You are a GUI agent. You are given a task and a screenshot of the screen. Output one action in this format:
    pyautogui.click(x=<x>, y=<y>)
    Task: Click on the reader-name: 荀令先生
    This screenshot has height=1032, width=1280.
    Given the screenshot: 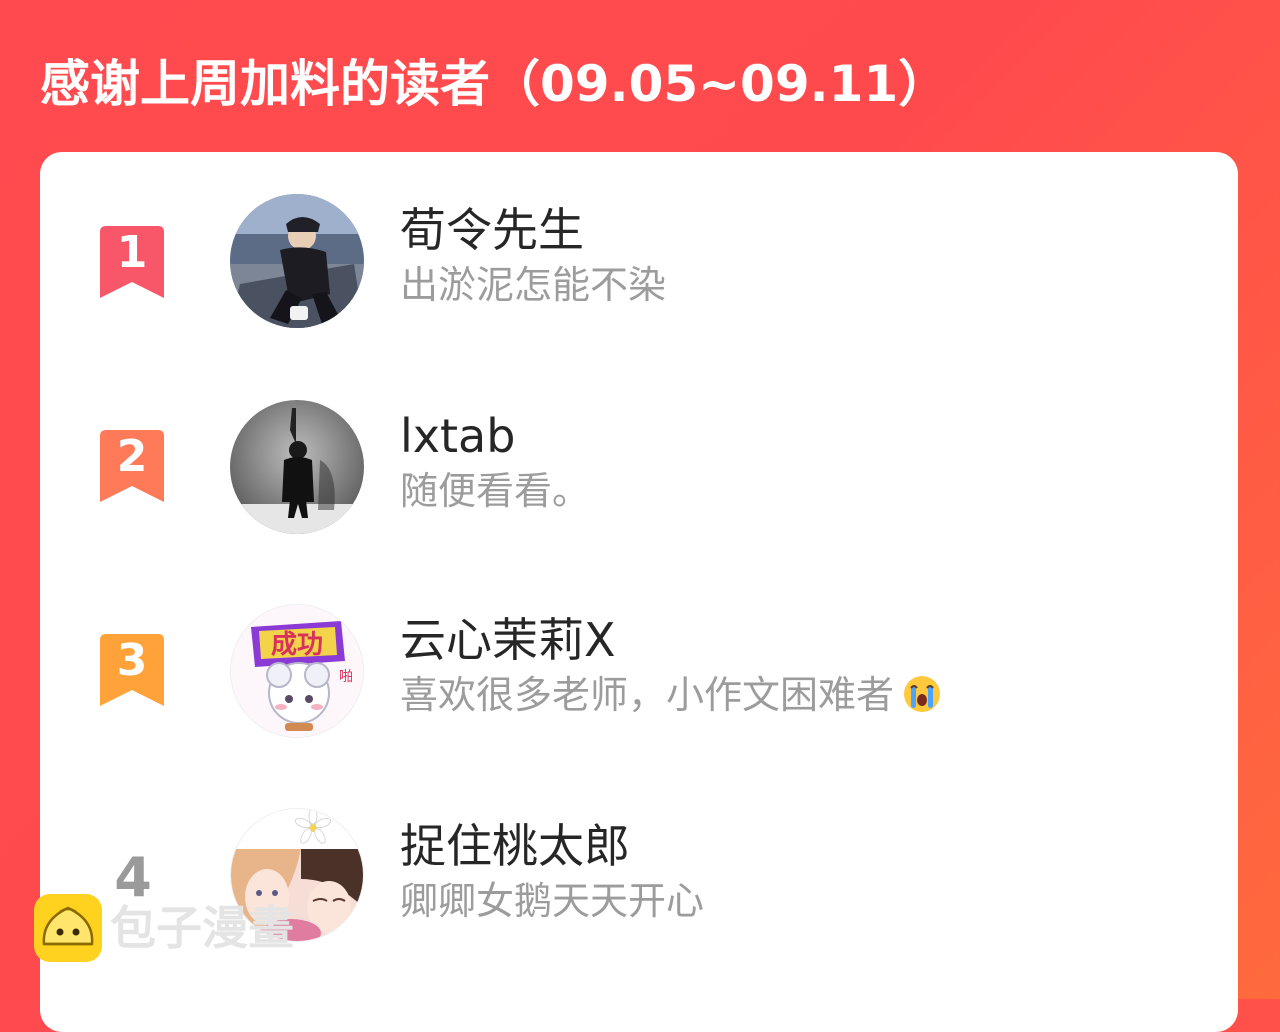 What is the action you would take?
    pyautogui.click(x=492, y=230)
    